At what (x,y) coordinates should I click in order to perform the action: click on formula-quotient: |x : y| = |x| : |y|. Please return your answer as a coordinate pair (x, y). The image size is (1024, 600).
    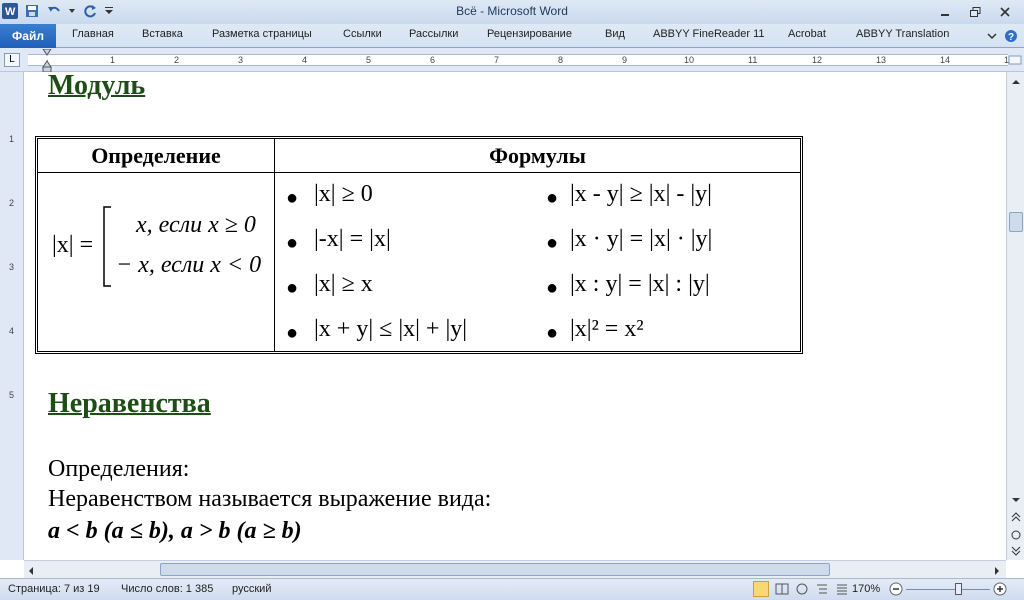
    Looking at the image, I should click on (640, 284).